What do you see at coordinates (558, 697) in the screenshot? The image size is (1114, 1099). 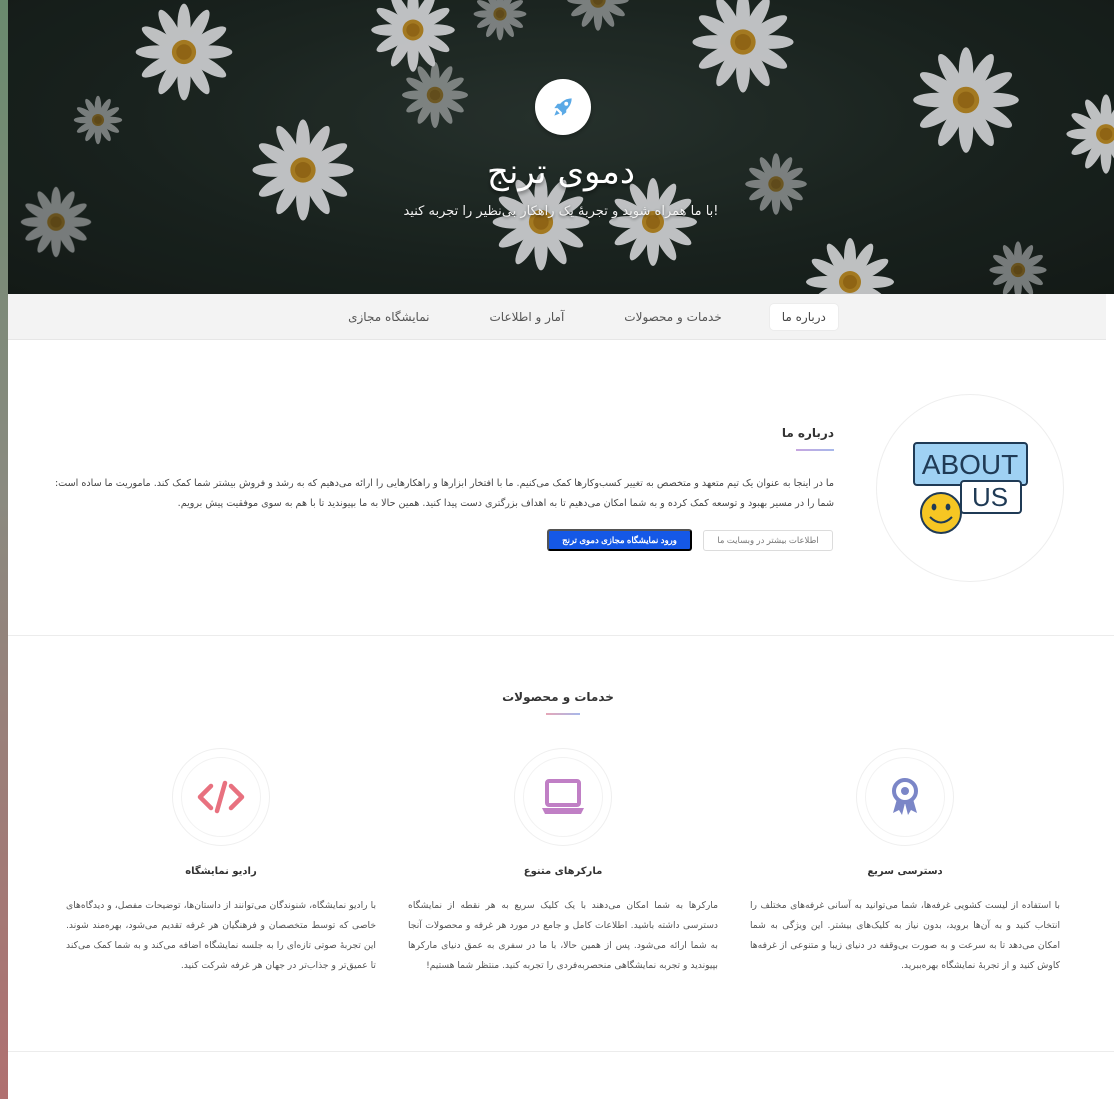 I see `services-title: خدمات و محصولات` at bounding box center [558, 697].